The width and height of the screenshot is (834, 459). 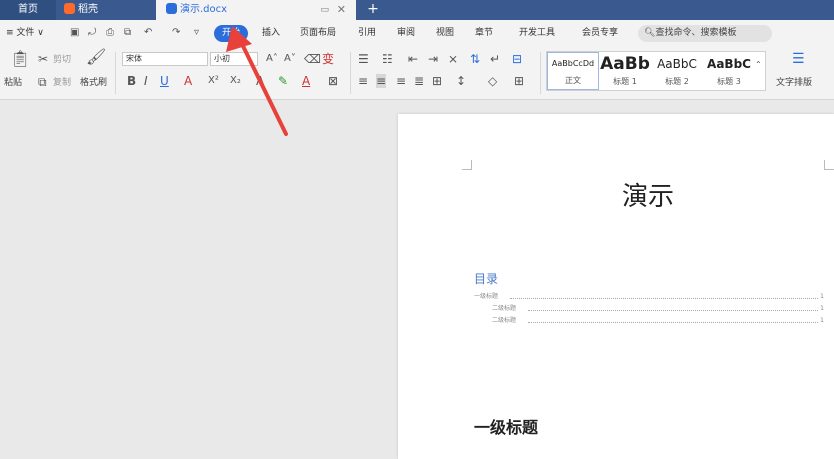 I want to click on style-label: 正文, so click(x=573, y=80).